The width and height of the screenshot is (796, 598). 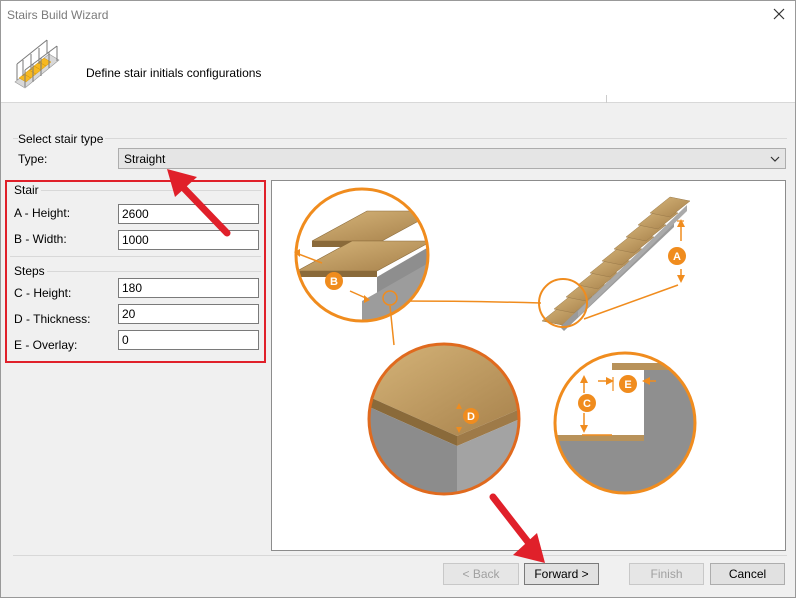 I want to click on stair-type-group-title: Select stair type, so click(x=62, y=139).